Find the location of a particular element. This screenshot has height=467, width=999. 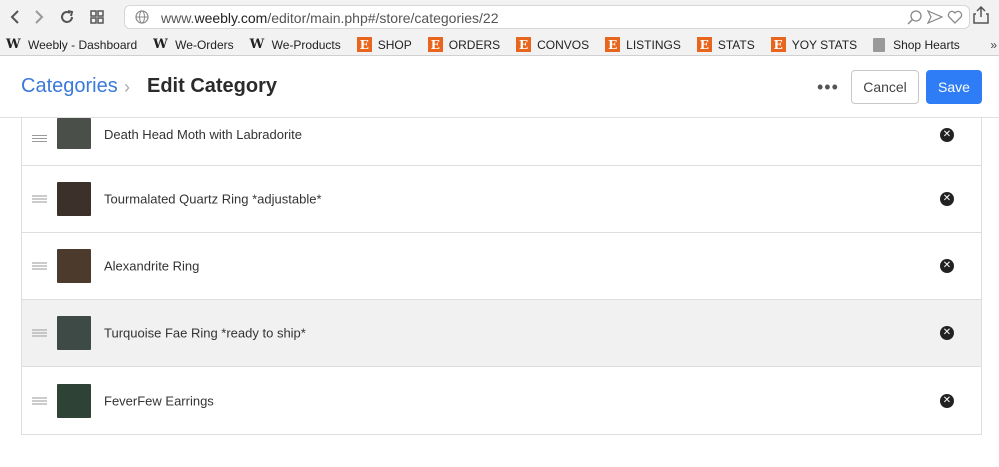

tabs-grid-icon is located at coordinates (97, 17).